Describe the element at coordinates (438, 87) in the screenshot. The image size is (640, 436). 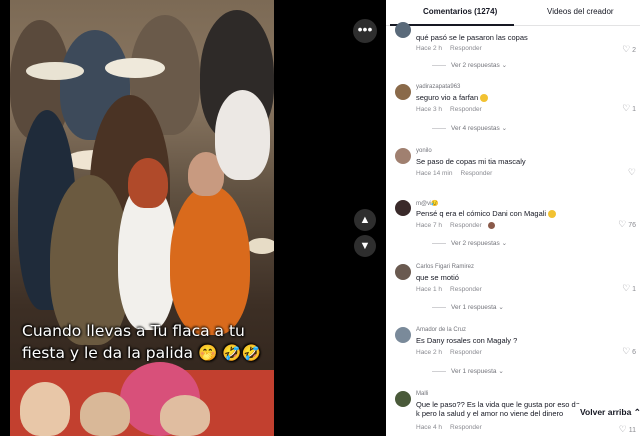
I see `comment-username: yadirazapata963` at that location.